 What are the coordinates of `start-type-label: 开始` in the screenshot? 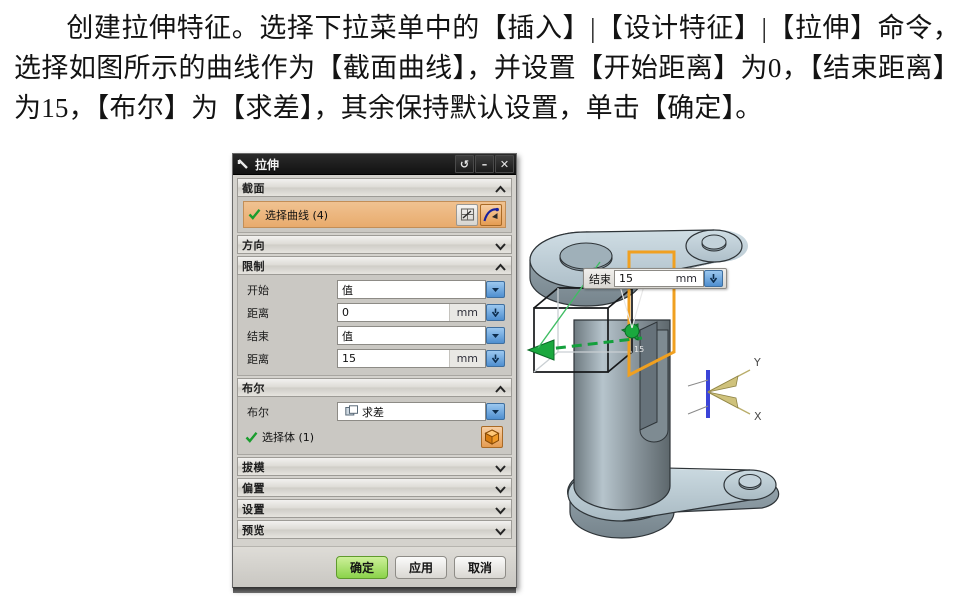 It's located at (258, 290).